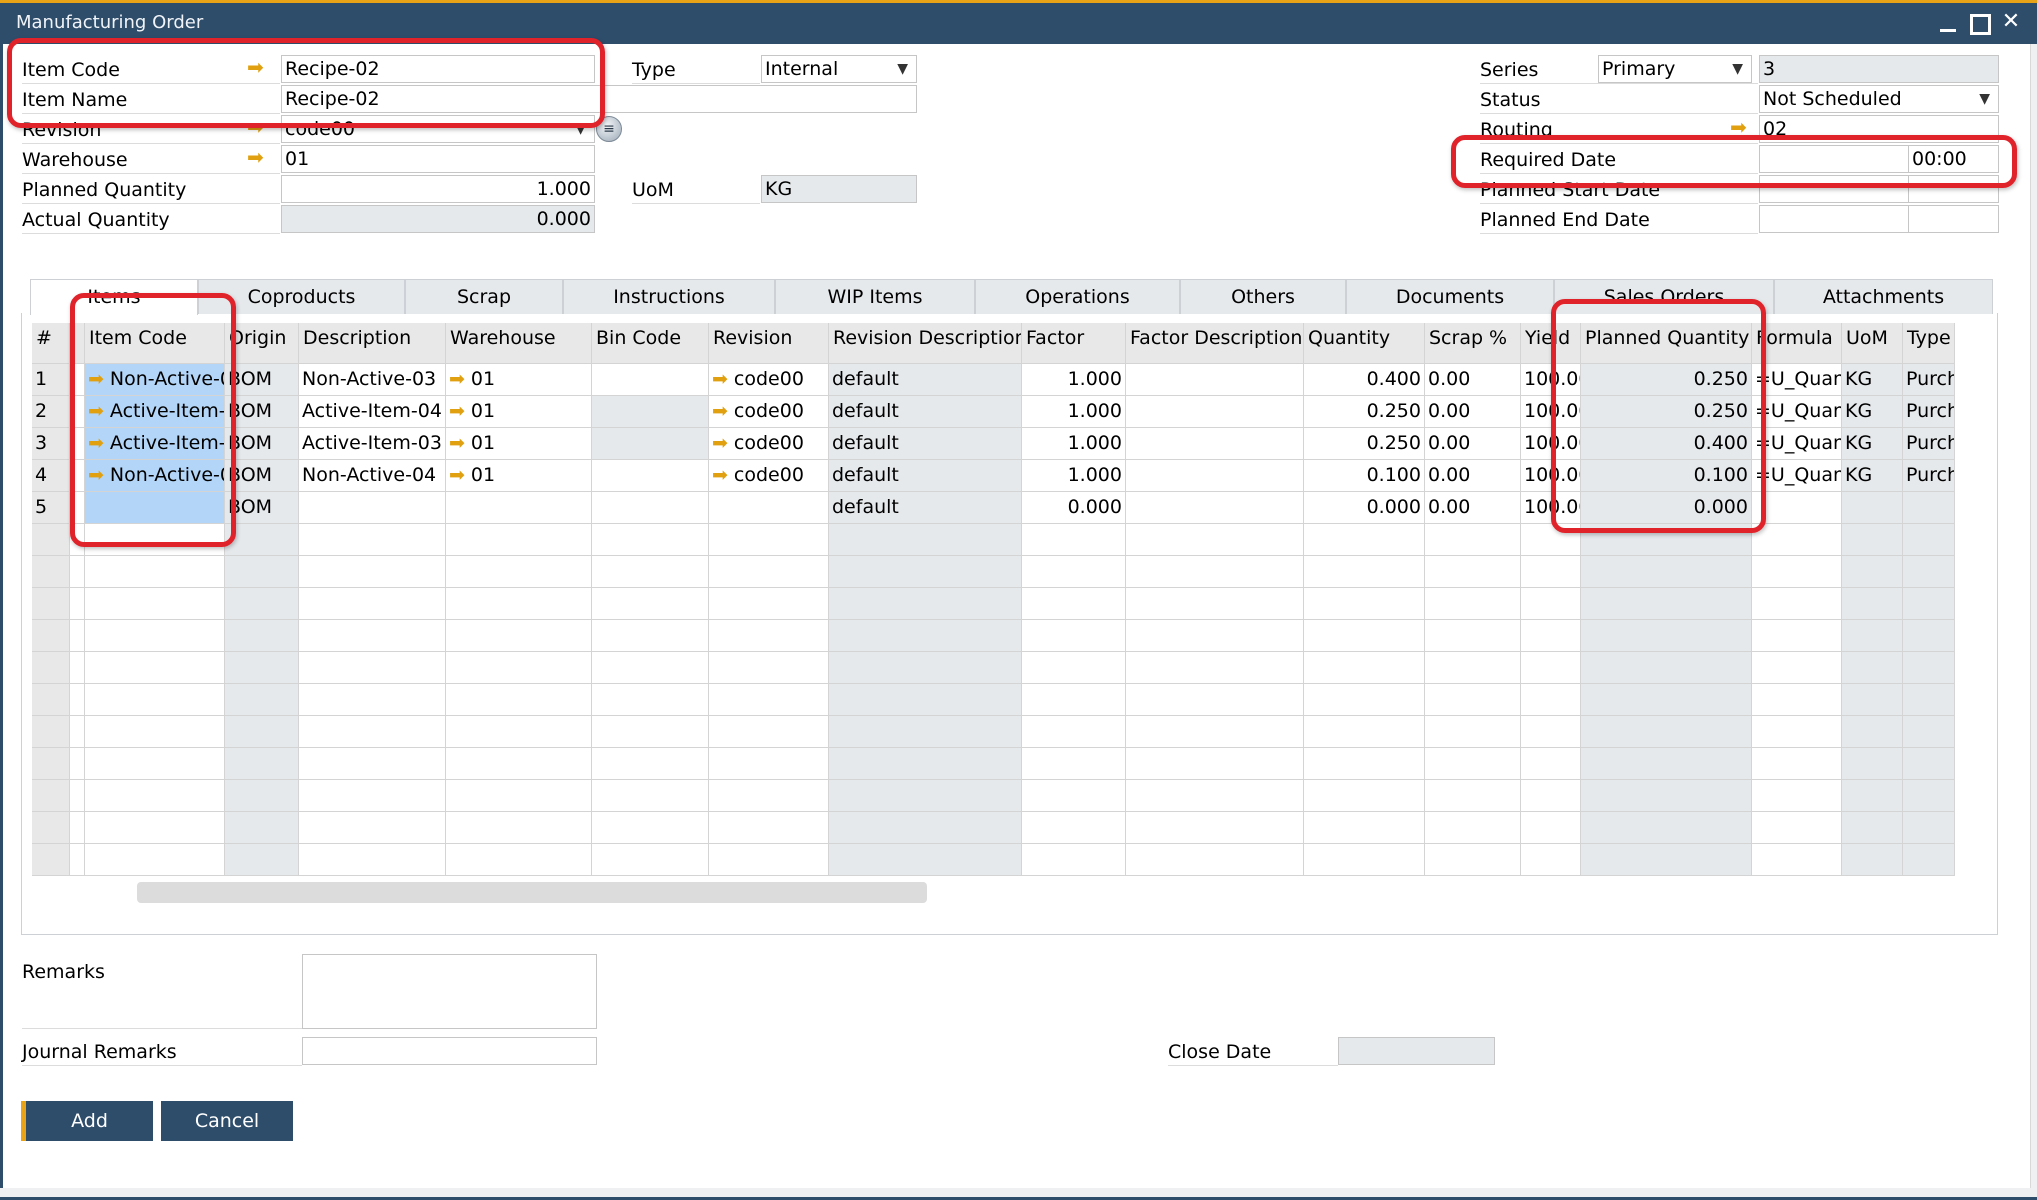 This screenshot has width=2037, height=1200. What do you see at coordinates (1953, 189) in the screenshot?
I see `planned-start-time-input` at bounding box center [1953, 189].